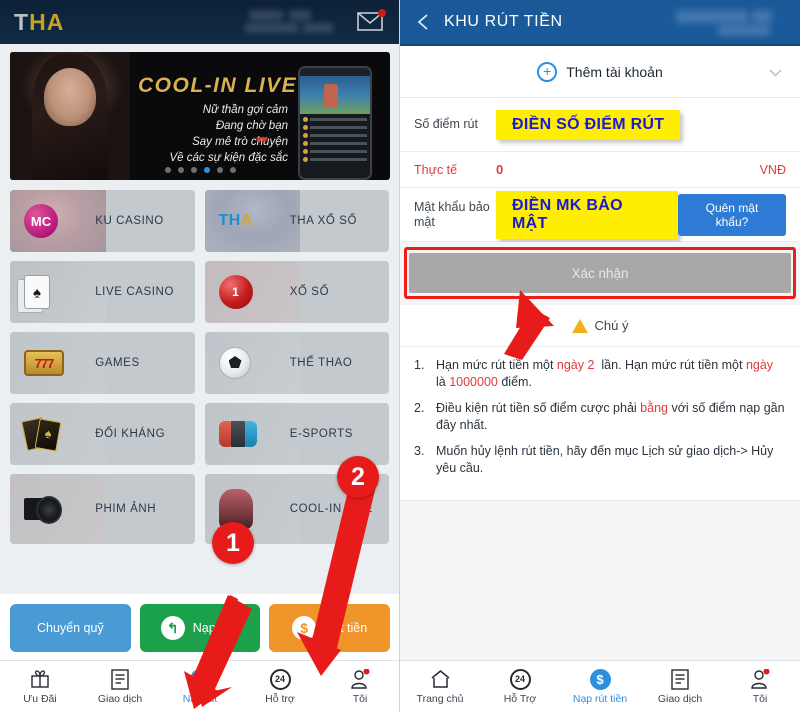 The height and width of the screenshot is (712, 800). I want to click on nav-item-nap-rut-tien: $ Nạp rút tiền, so click(600, 686).